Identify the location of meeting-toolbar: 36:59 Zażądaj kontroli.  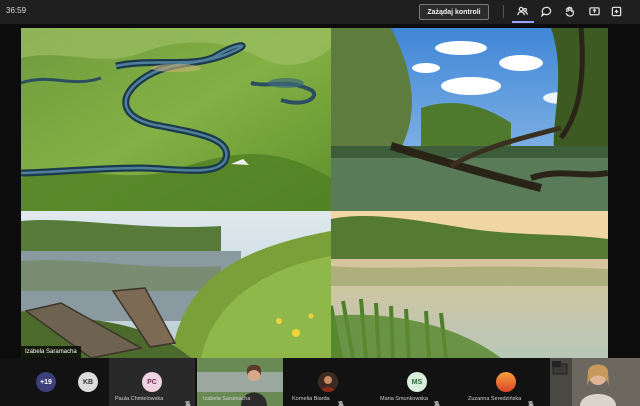
(320, 12).